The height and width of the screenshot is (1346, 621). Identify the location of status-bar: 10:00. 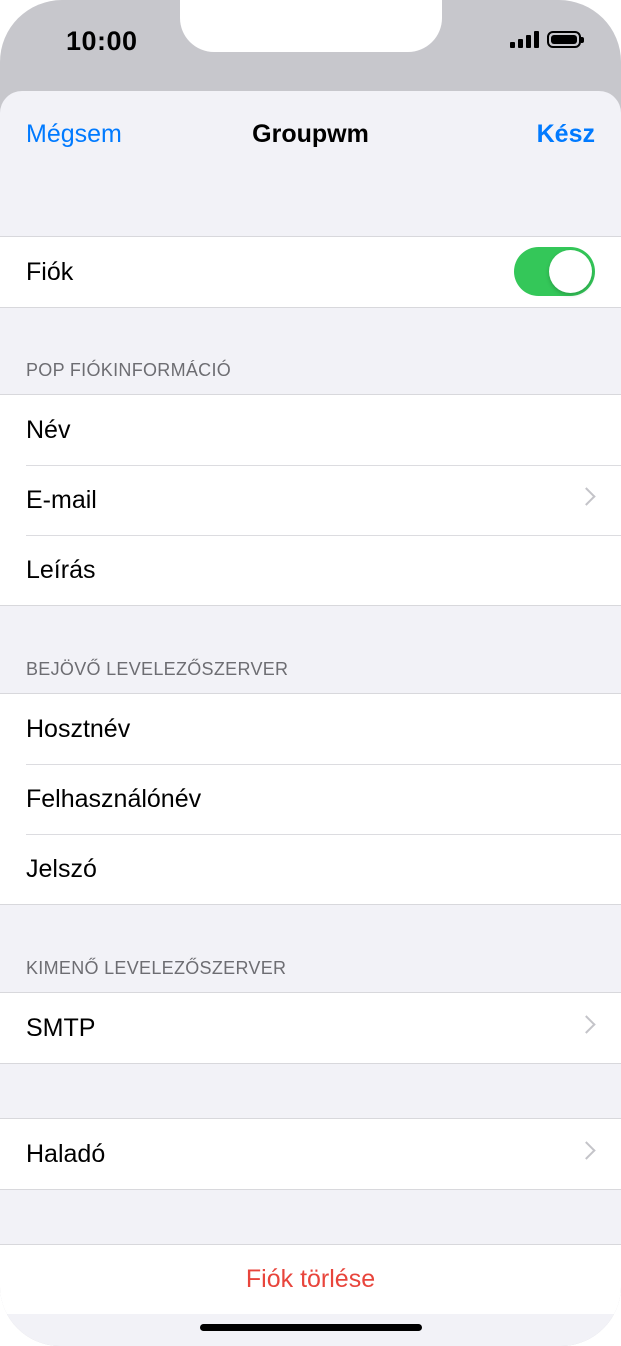
(310, 45).